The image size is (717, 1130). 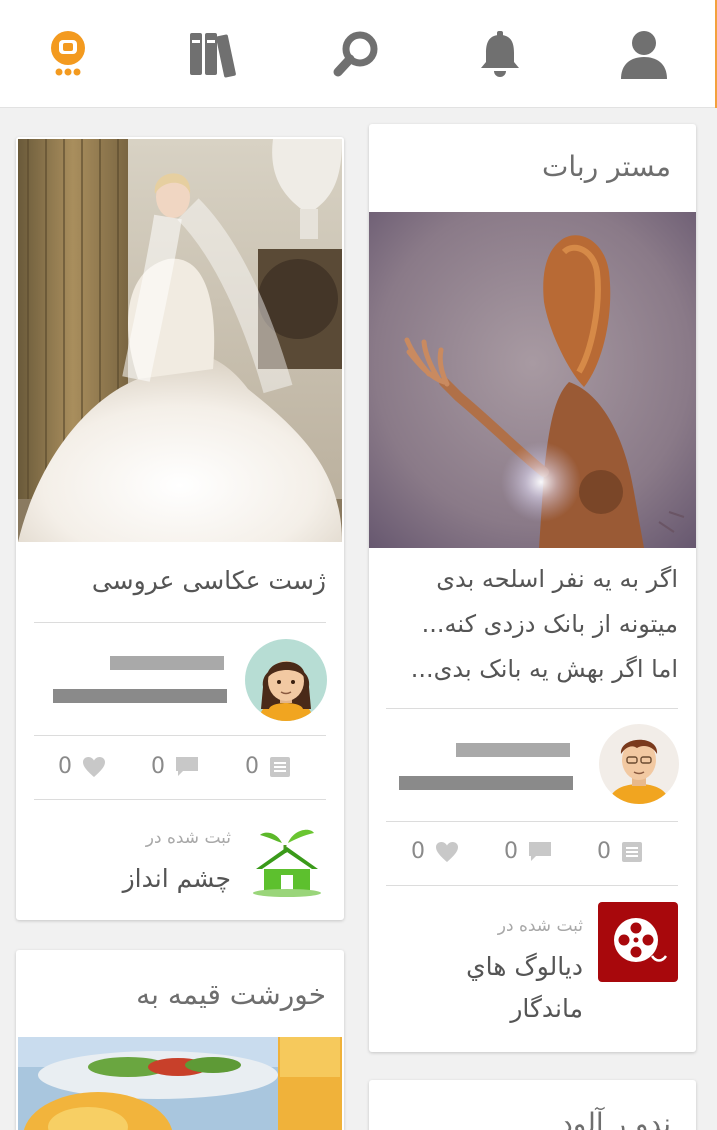 I want to click on post-card-partial-right: ندو ر آلود, so click(x=532, y=1105).